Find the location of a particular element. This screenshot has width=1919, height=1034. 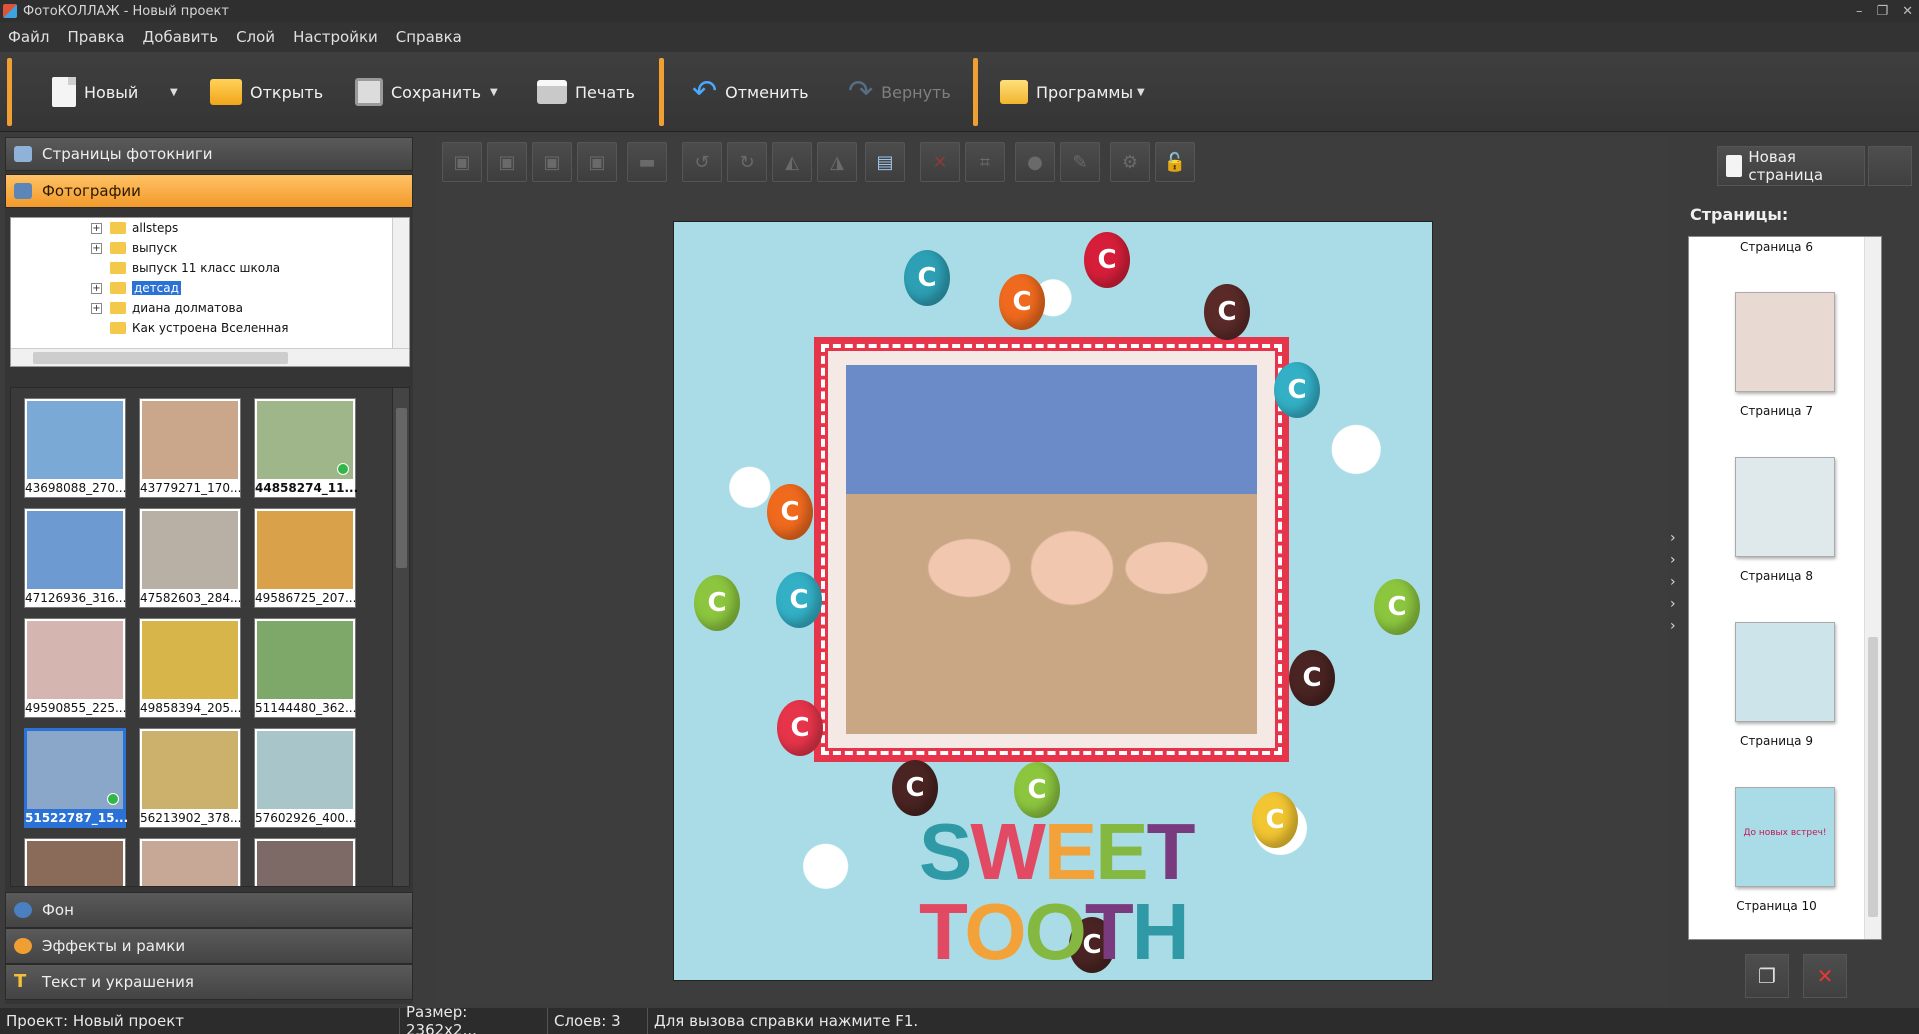

save-button: Сохранить is located at coordinates (418, 92).